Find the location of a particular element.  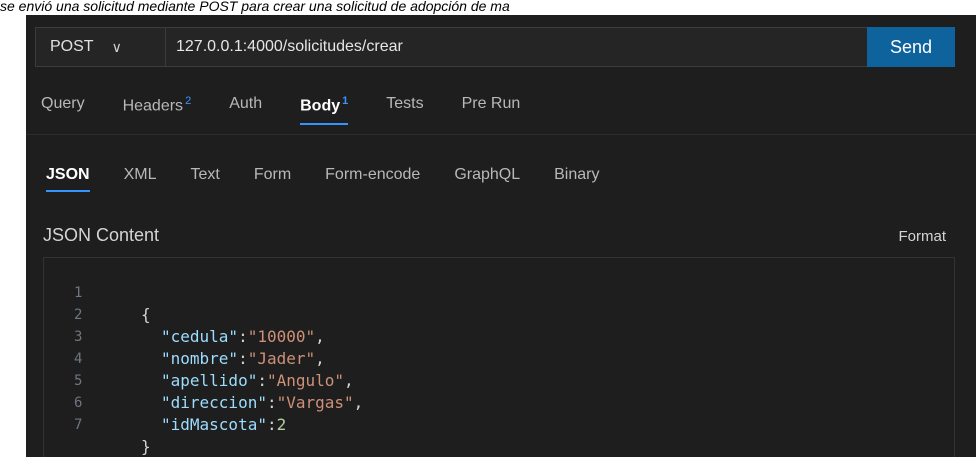

editor-line: 5 "direccion":"Vargas", is located at coordinates (203, 380).